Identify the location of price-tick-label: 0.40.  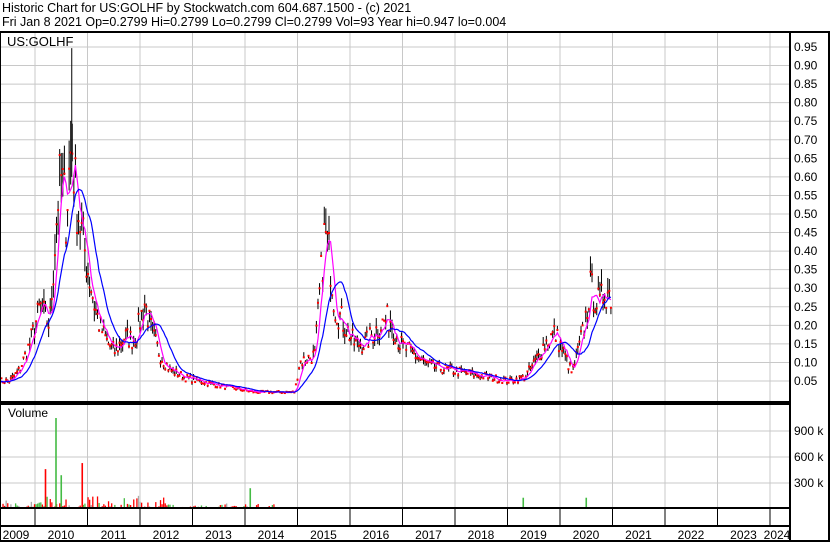
(806, 251).